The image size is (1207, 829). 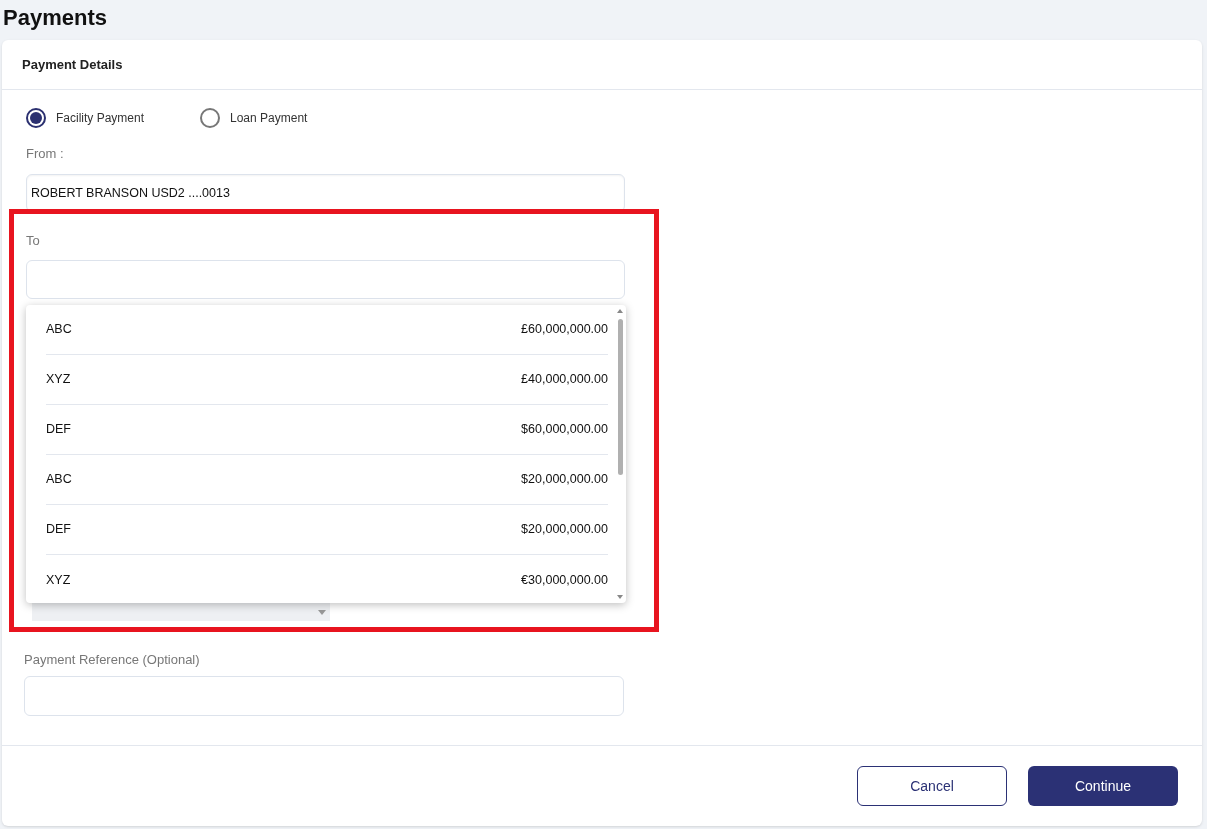 I want to click on option-amount: €30,000,000.00, so click(x=564, y=580).